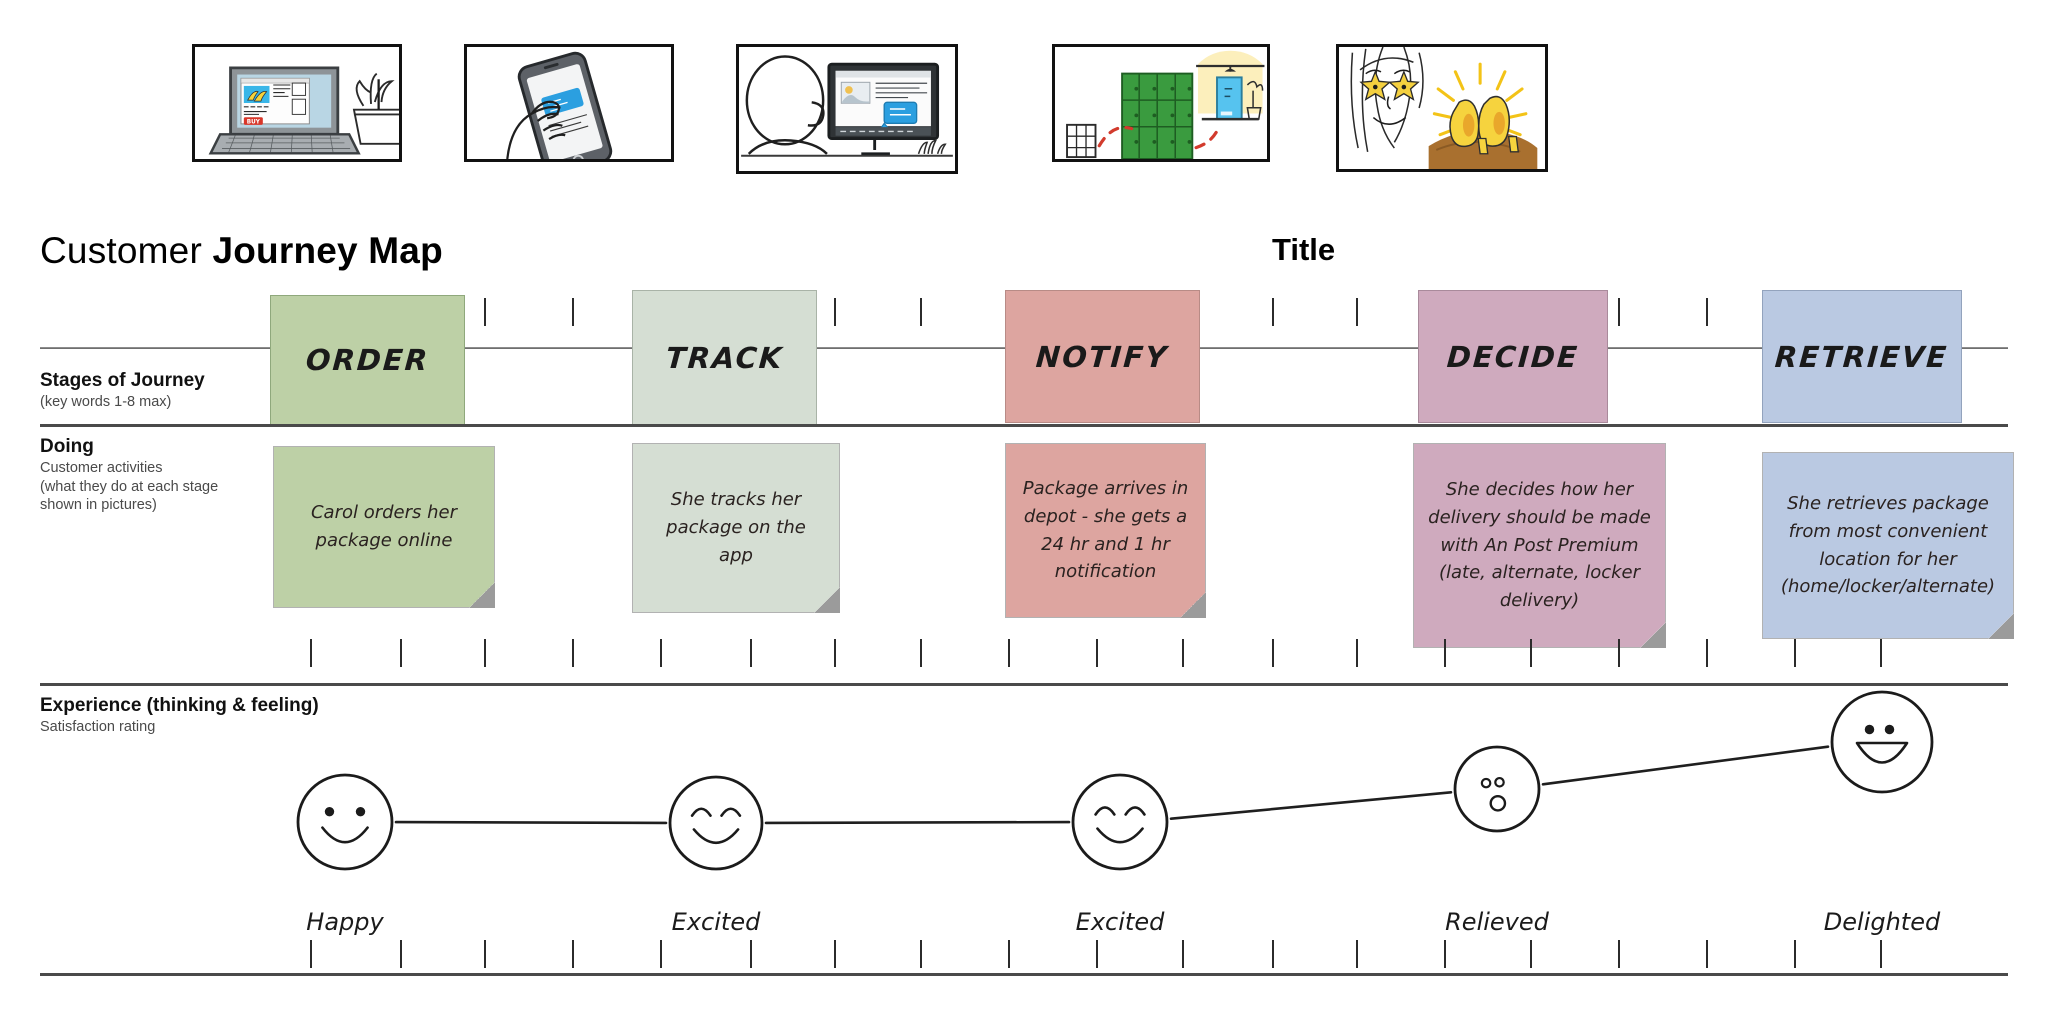 Image resolution: width=2048 pixels, height=1013 pixels. What do you see at coordinates (1024, 425) in the screenshot?
I see `doing-row-divider` at bounding box center [1024, 425].